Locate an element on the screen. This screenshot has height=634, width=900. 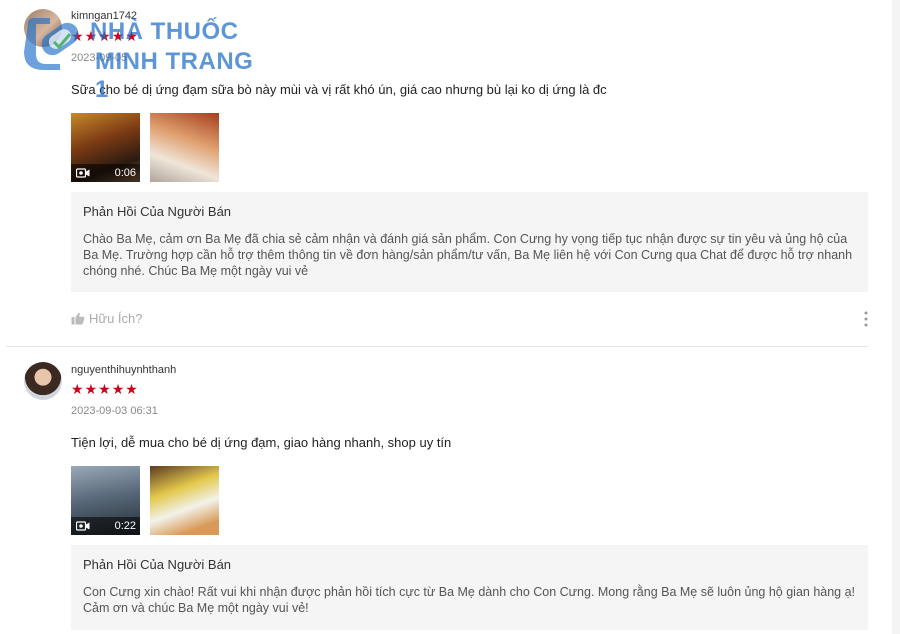
video-duration: 0:22 is located at coordinates (125, 526).